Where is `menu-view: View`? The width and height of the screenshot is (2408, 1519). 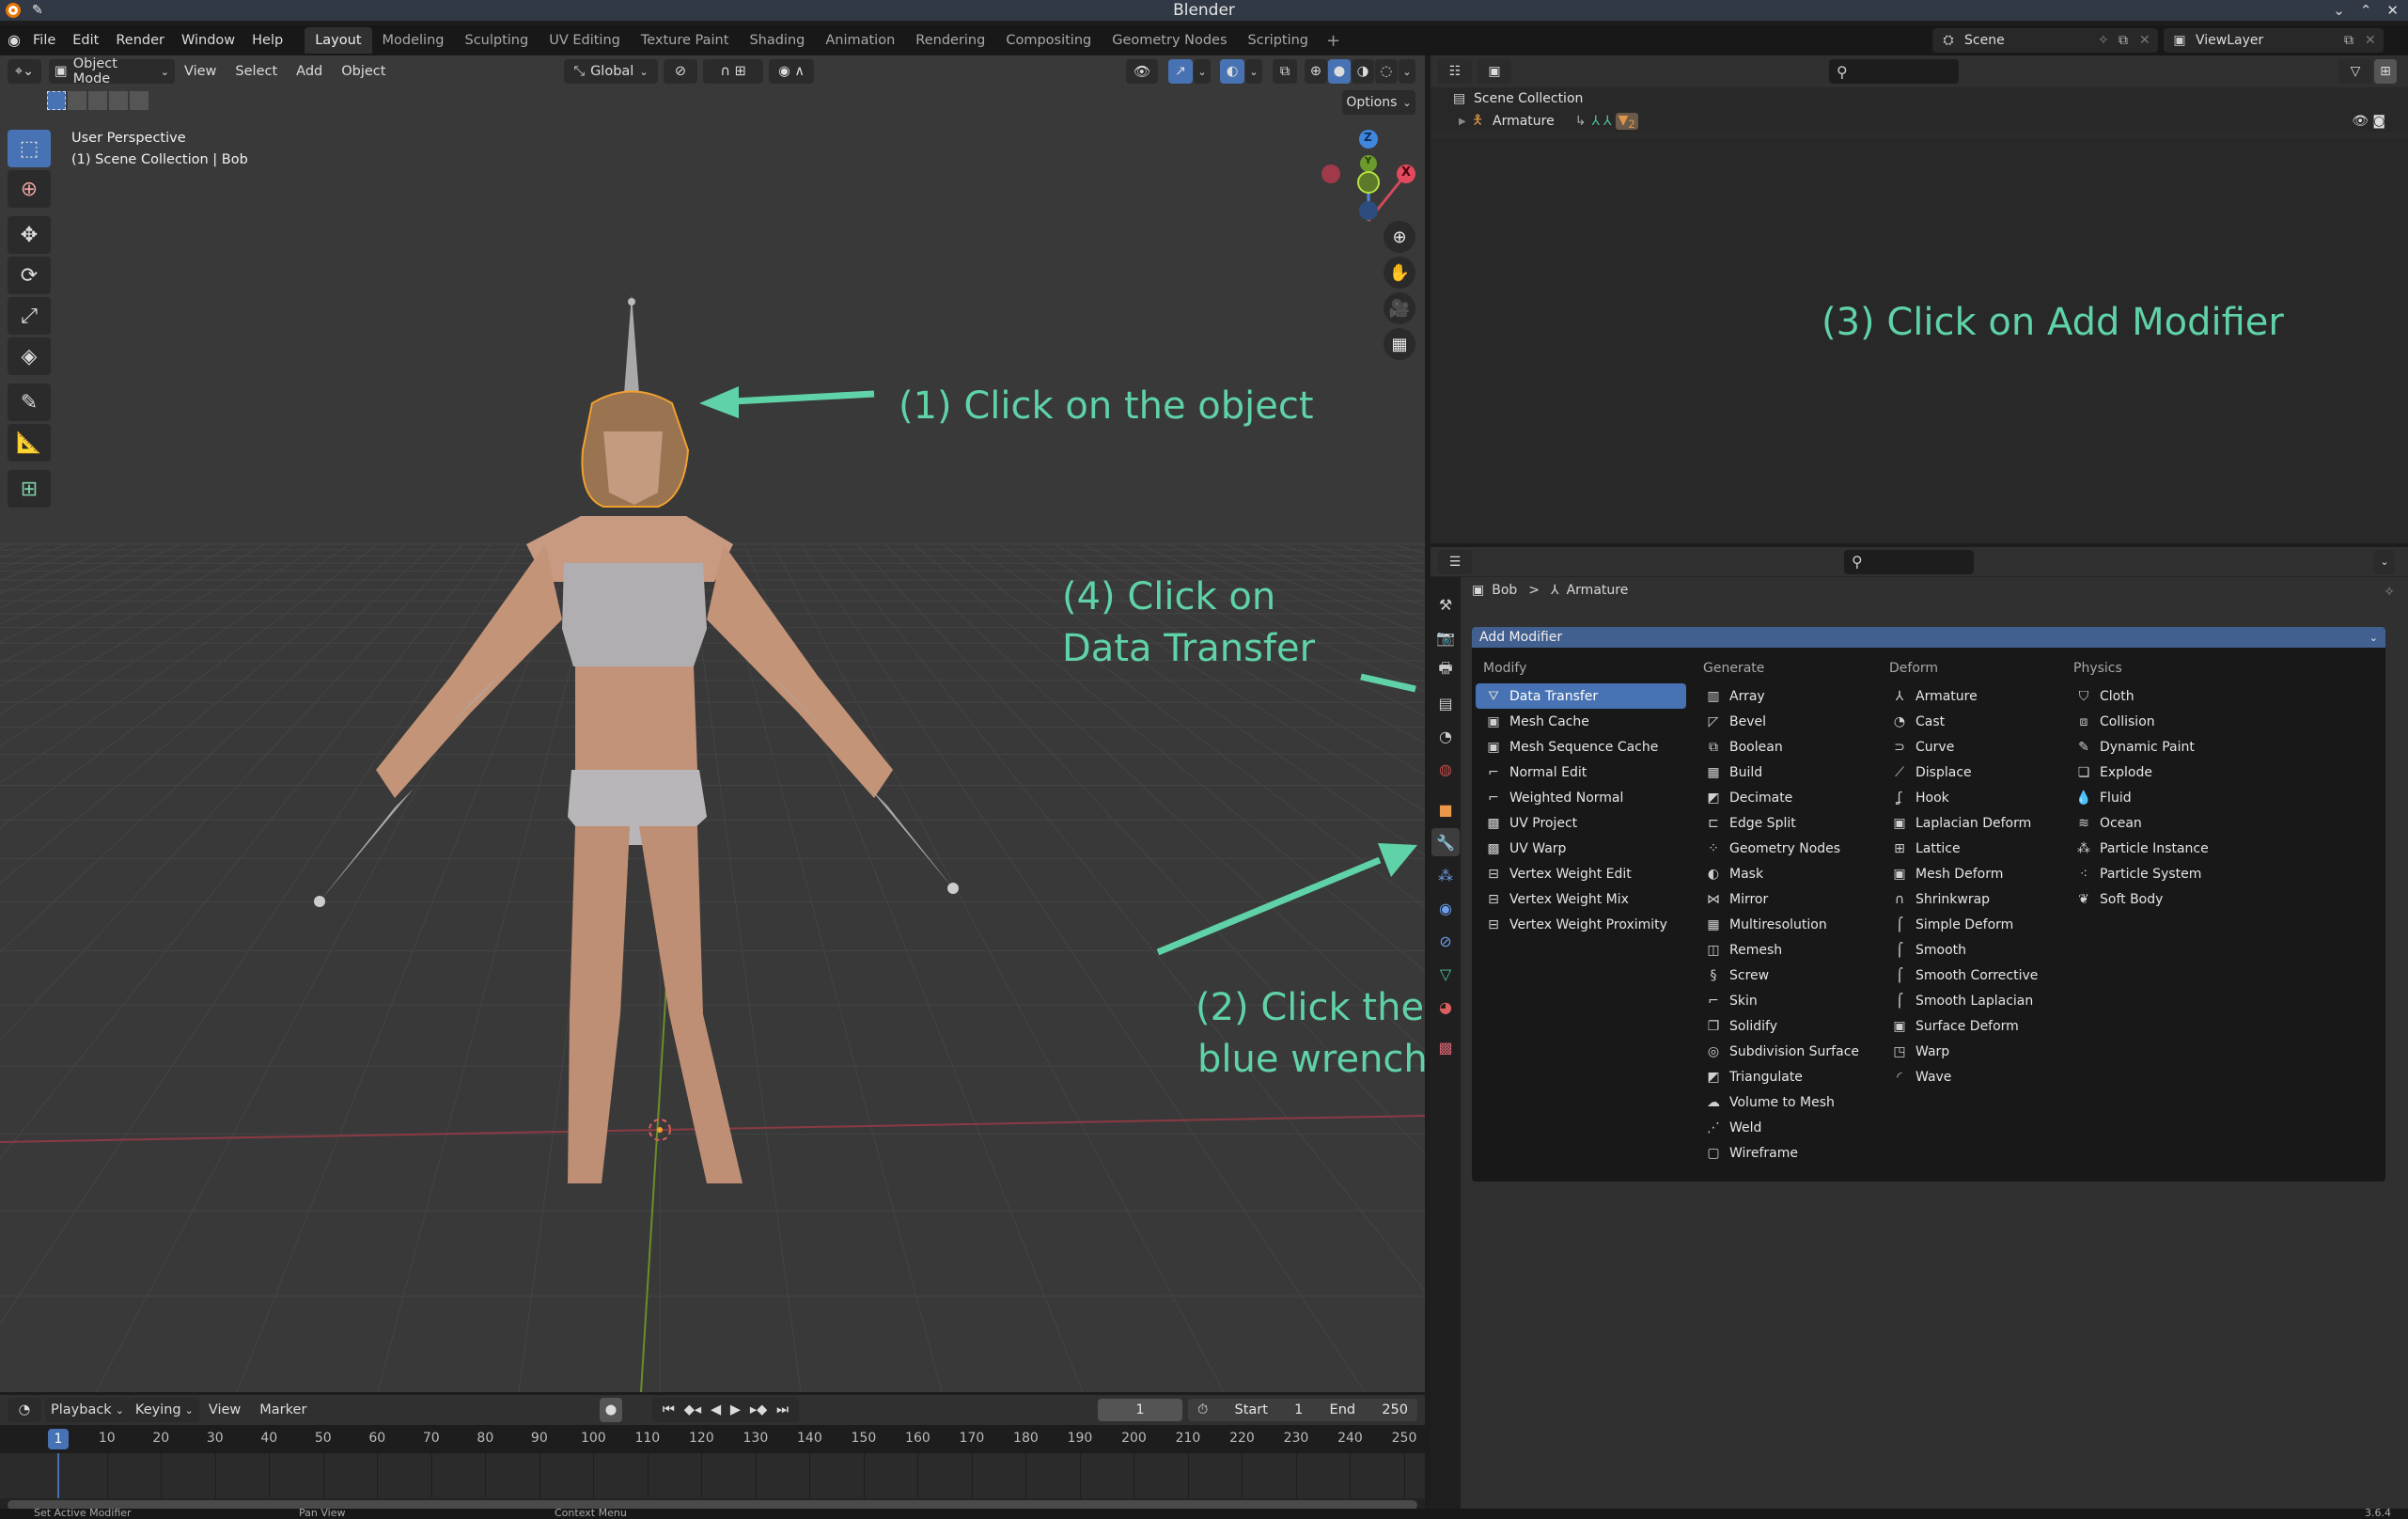 menu-view: View is located at coordinates (200, 71).